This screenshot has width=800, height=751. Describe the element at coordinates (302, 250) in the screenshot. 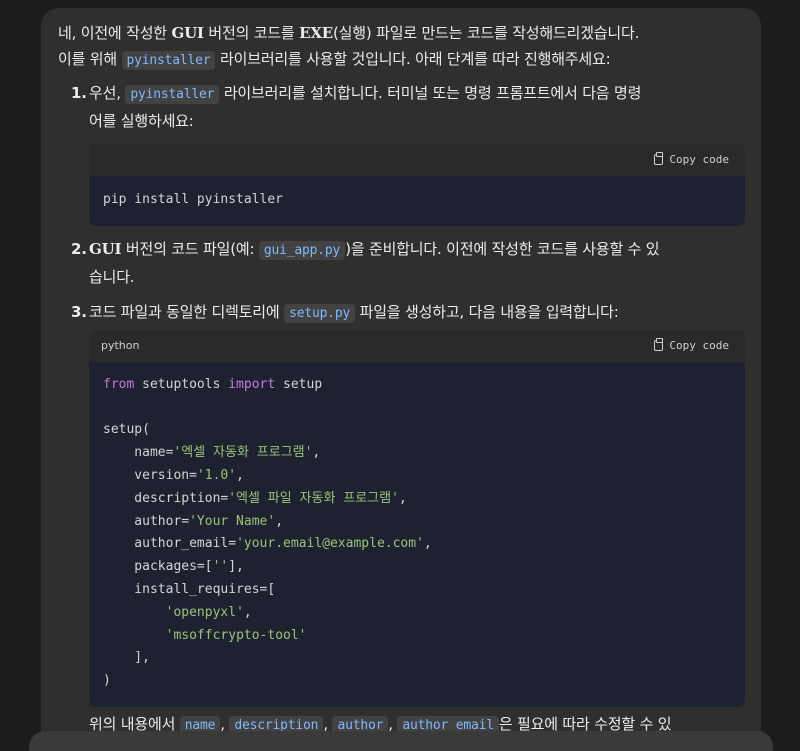

I see `inline-code: gui_app.py` at that location.